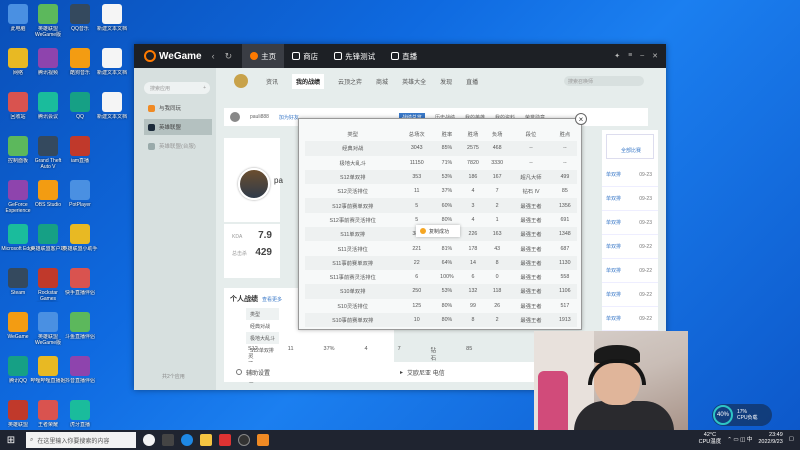 The image size is (800, 450). What do you see at coordinates (770, 442) in the screenshot?
I see `clock-date: 2022/9/23` at bounding box center [770, 442].